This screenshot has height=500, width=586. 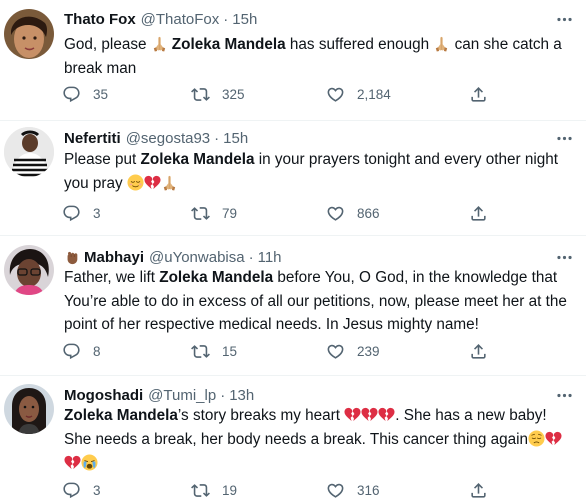 I want to click on like-button: 316, so click(x=353, y=489).